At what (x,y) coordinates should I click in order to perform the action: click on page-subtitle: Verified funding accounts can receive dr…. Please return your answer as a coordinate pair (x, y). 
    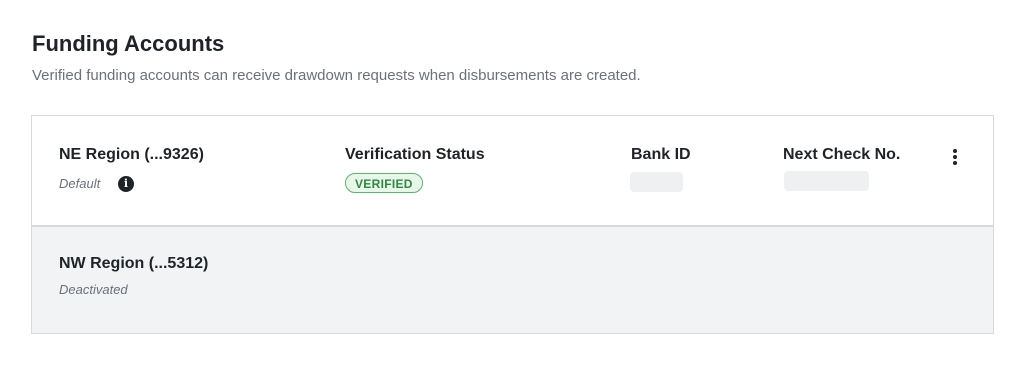
    Looking at the image, I should click on (336, 75).